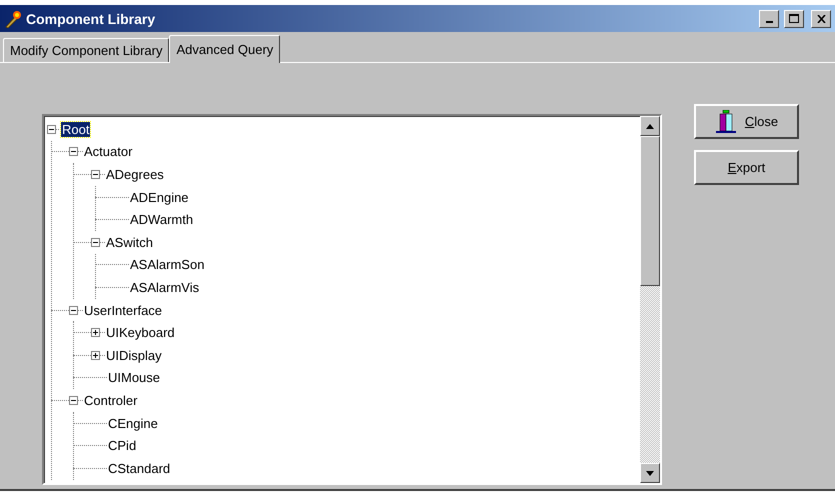  Describe the element at coordinates (650, 299) in the screenshot. I see `scrollbar` at that location.